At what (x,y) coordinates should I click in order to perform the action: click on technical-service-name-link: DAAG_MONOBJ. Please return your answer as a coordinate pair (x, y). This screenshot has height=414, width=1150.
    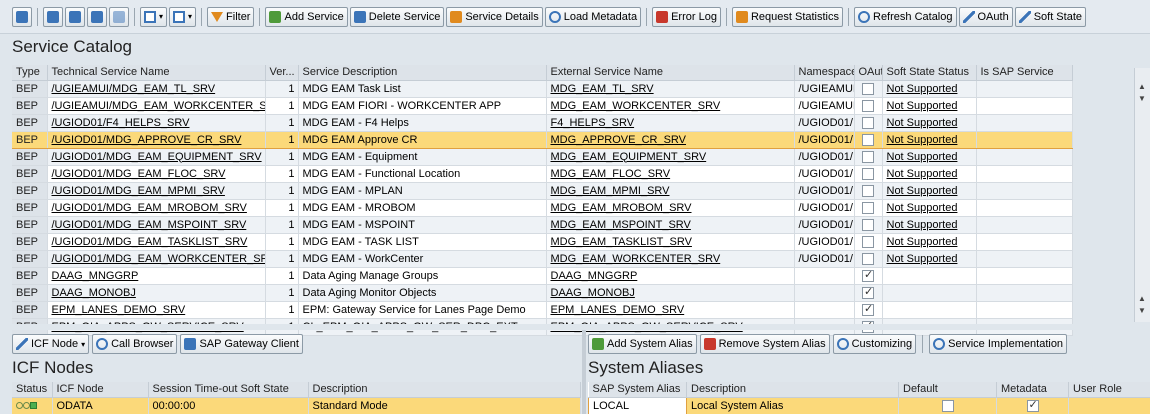
    Looking at the image, I should click on (156, 293).